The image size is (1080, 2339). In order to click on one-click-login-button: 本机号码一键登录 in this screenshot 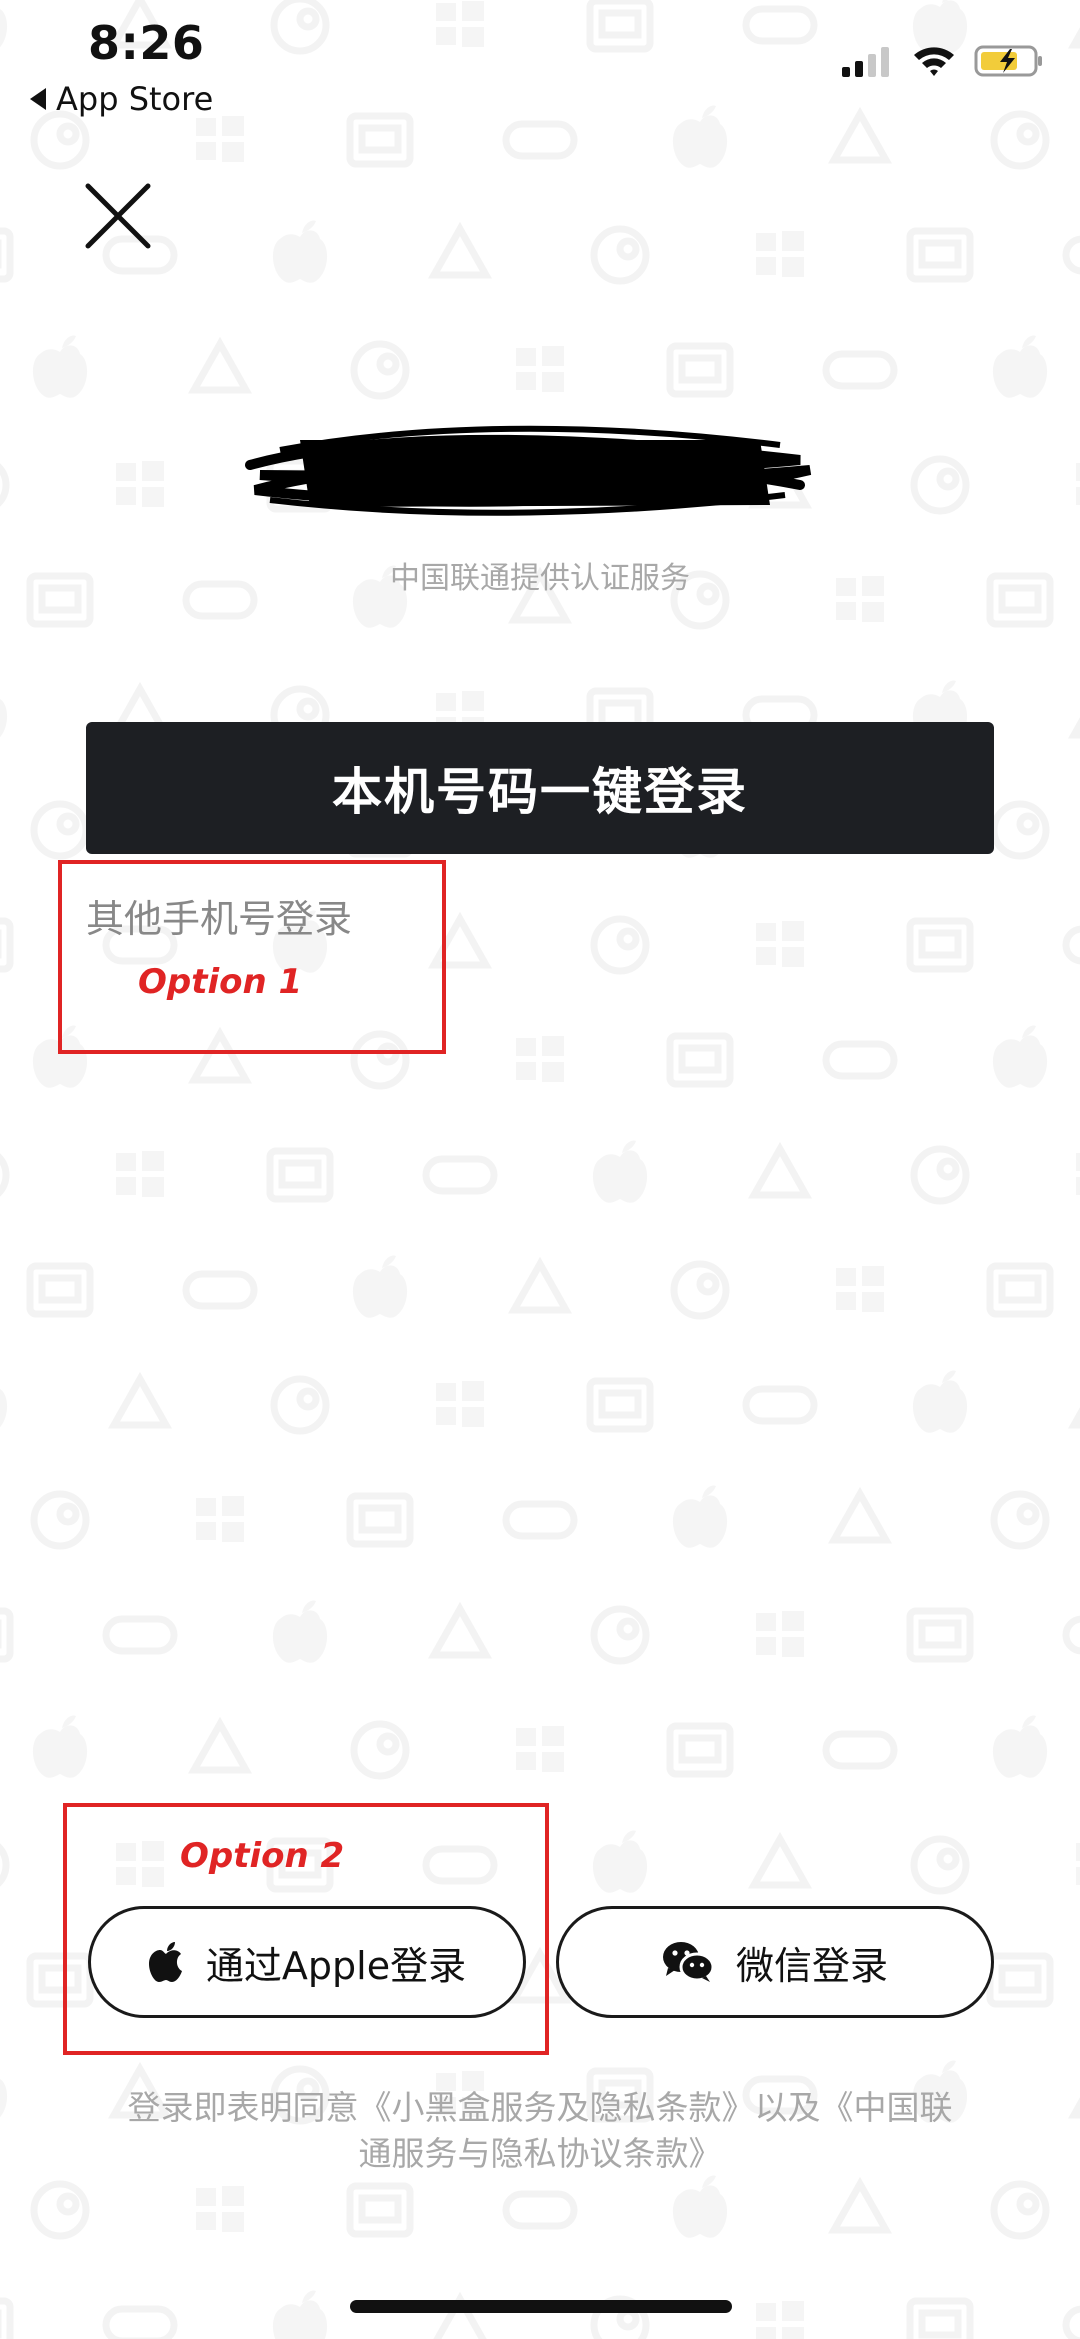, I will do `click(540, 788)`.